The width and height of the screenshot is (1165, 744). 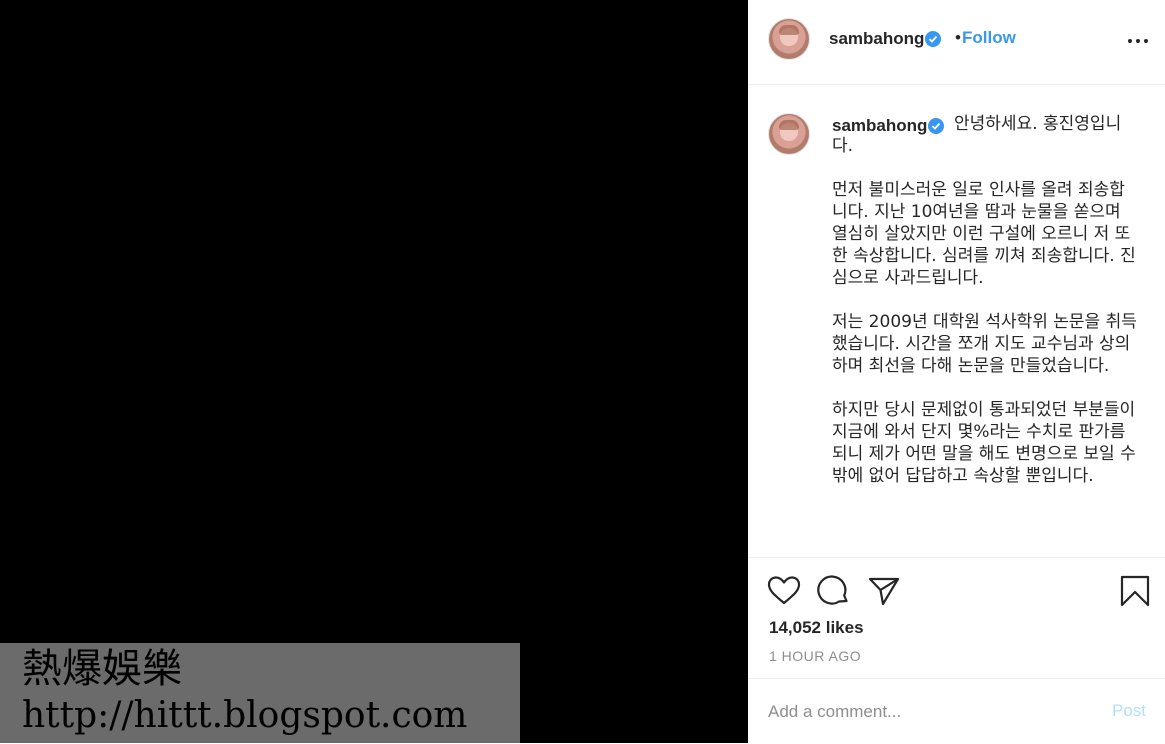 What do you see at coordinates (1138, 41) in the screenshot?
I see `more-options-icon` at bounding box center [1138, 41].